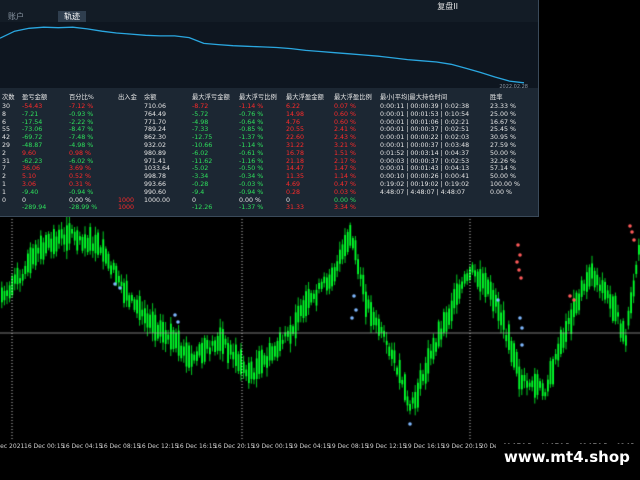 This screenshot has width=640, height=480. I want to click on time-axis-label: 16 Dec 2021, so click(12, 446).